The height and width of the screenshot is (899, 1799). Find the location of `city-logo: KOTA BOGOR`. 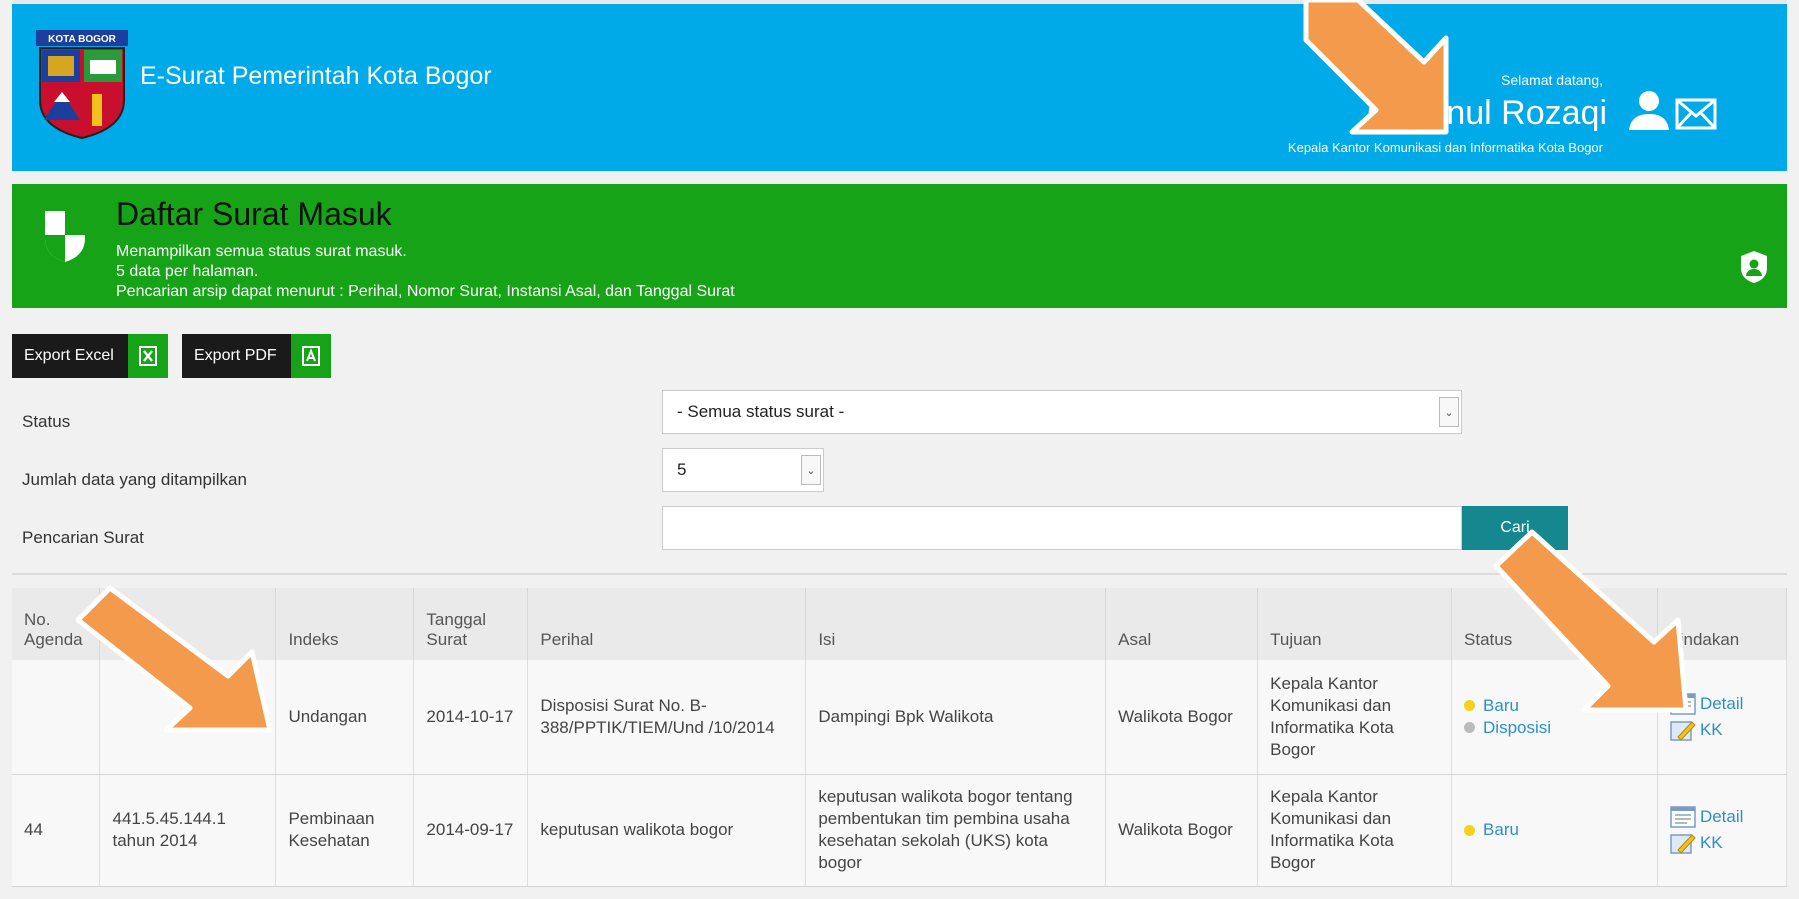

city-logo: KOTA BOGOR is located at coordinates (82, 85).